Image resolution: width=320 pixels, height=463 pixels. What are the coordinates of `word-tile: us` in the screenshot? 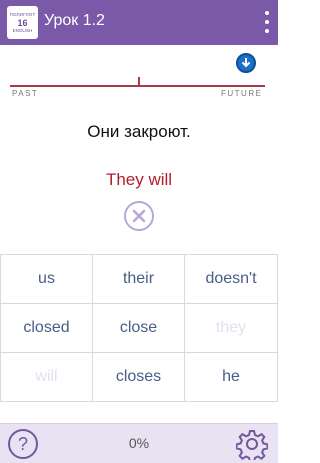 It's located at (46, 279).